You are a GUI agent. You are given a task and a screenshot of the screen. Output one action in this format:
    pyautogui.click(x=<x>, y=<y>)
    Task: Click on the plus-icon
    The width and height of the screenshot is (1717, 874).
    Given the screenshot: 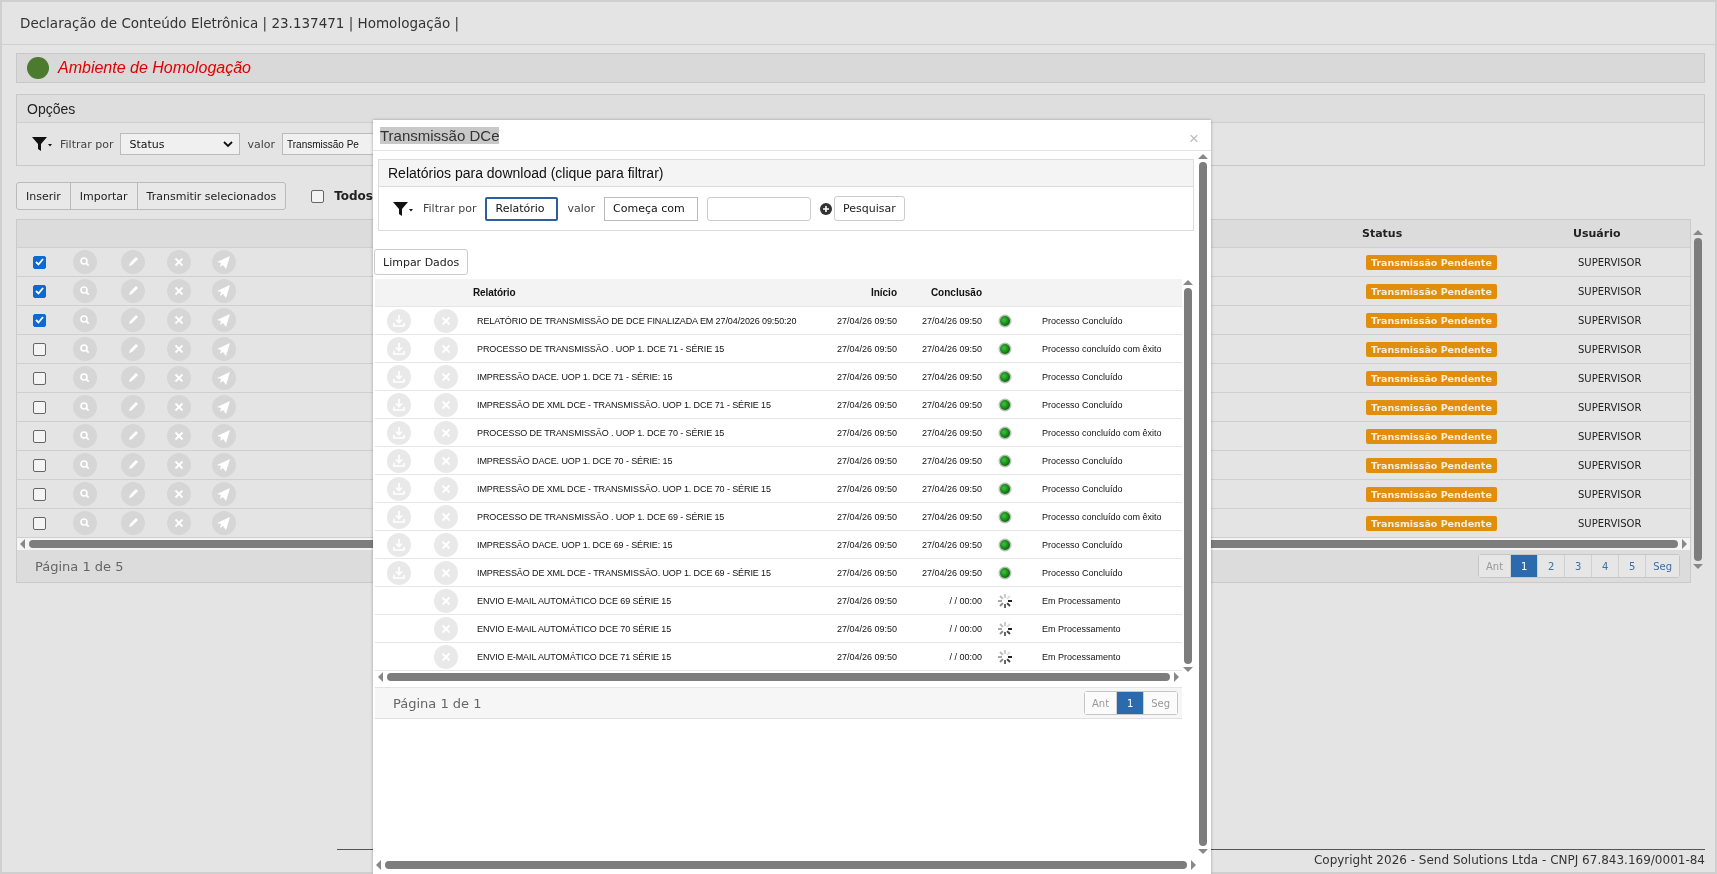 What is the action you would take?
    pyautogui.click(x=826, y=208)
    